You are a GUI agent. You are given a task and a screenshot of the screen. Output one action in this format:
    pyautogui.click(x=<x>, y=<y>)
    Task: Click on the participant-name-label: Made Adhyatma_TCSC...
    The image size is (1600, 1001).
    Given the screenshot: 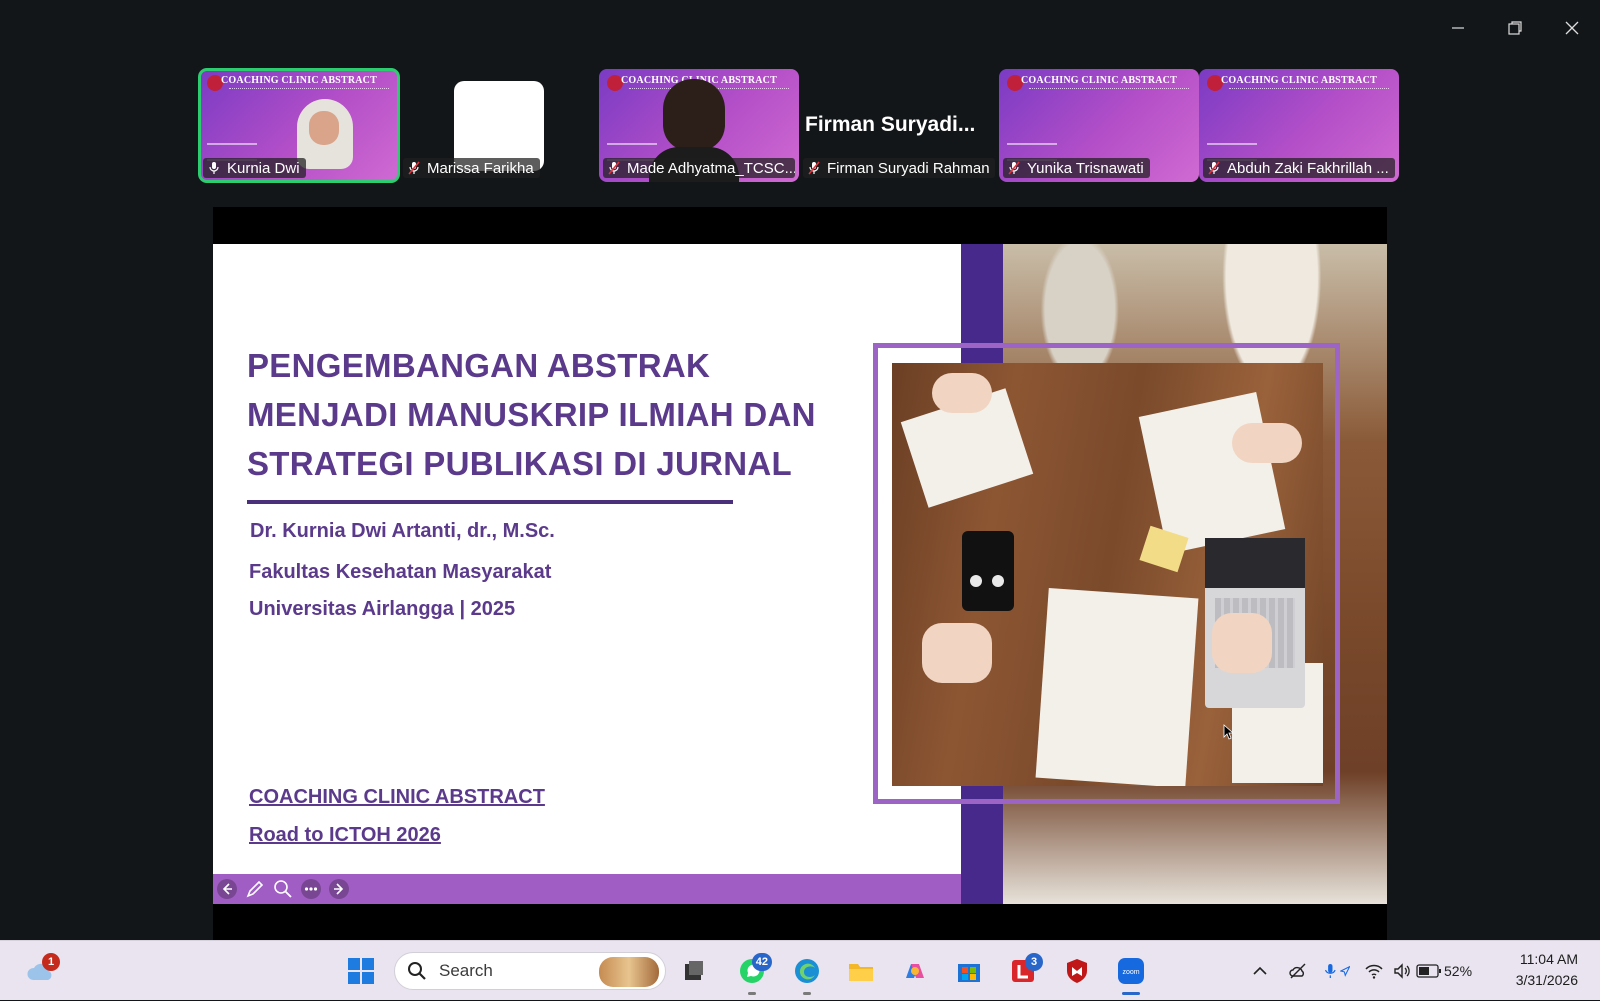 What is the action you would take?
    pyautogui.click(x=699, y=168)
    